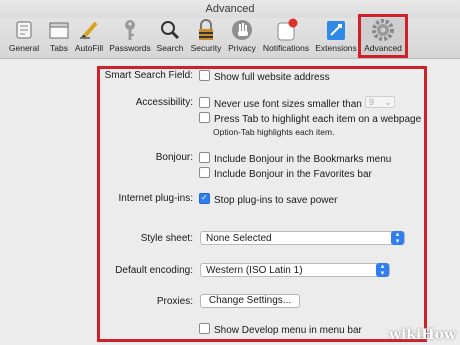 This screenshot has width=460, height=345. Describe the element at coordinates (288, 104) in the screenshot. I see `min-font-text: Never use font sizes smaller than` at that location.